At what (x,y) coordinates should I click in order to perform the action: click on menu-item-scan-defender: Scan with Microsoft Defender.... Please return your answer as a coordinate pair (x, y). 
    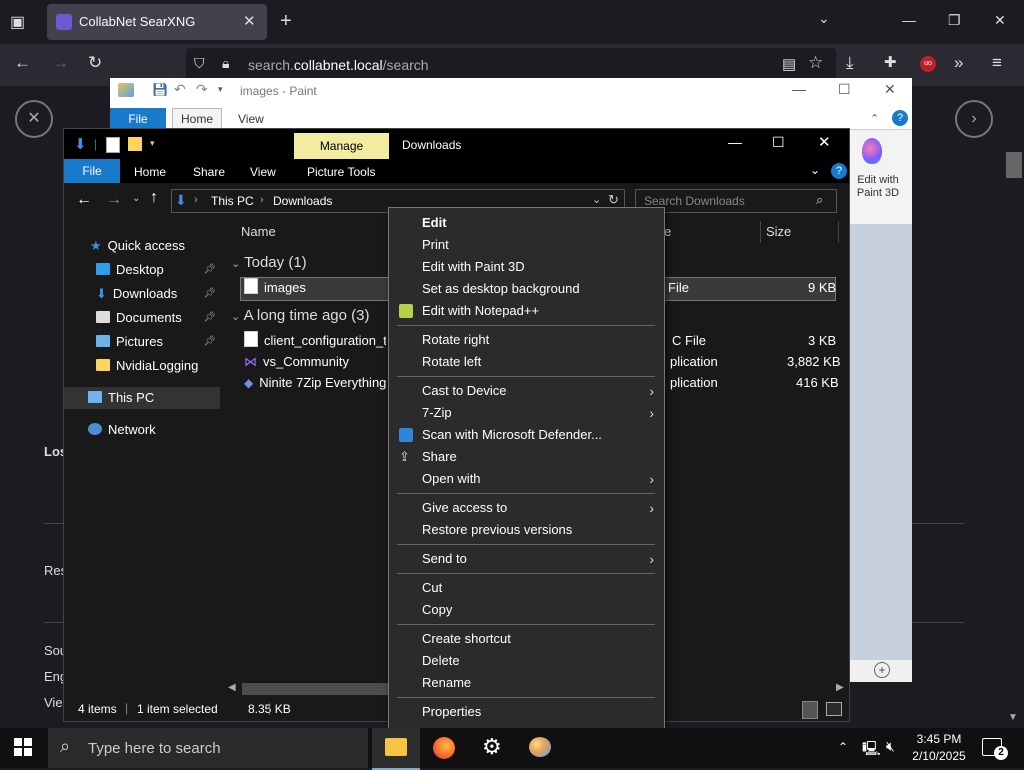
    Looking at the image, I should click on (526, 435).